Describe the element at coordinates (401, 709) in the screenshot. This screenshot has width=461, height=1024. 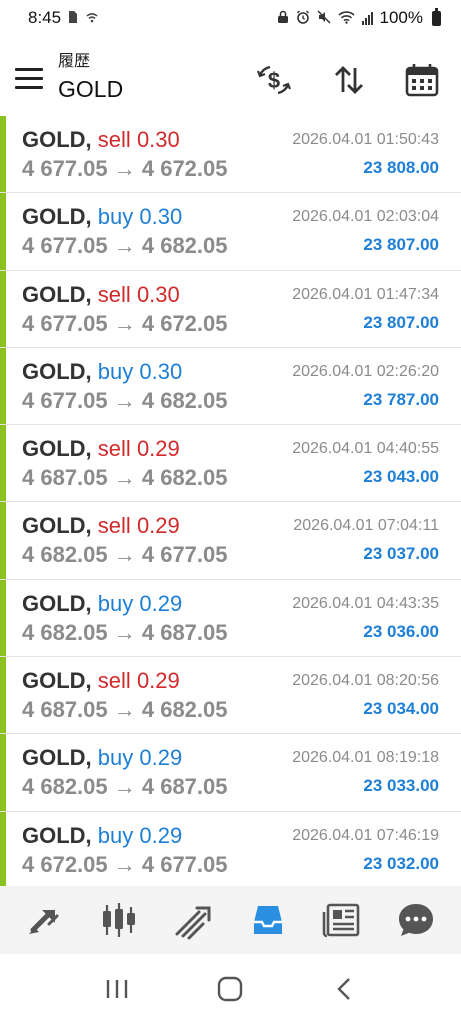
I see `trade-profit: 23 034.00` at that location.